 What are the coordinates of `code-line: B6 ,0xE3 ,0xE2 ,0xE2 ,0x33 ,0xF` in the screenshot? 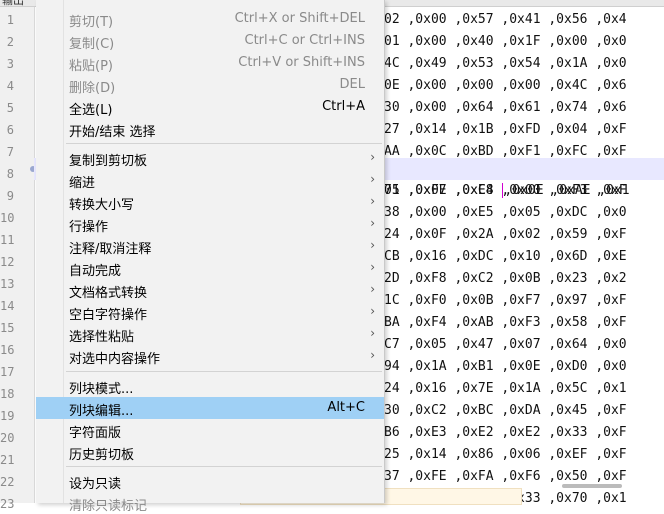 It's located at (505, 432).